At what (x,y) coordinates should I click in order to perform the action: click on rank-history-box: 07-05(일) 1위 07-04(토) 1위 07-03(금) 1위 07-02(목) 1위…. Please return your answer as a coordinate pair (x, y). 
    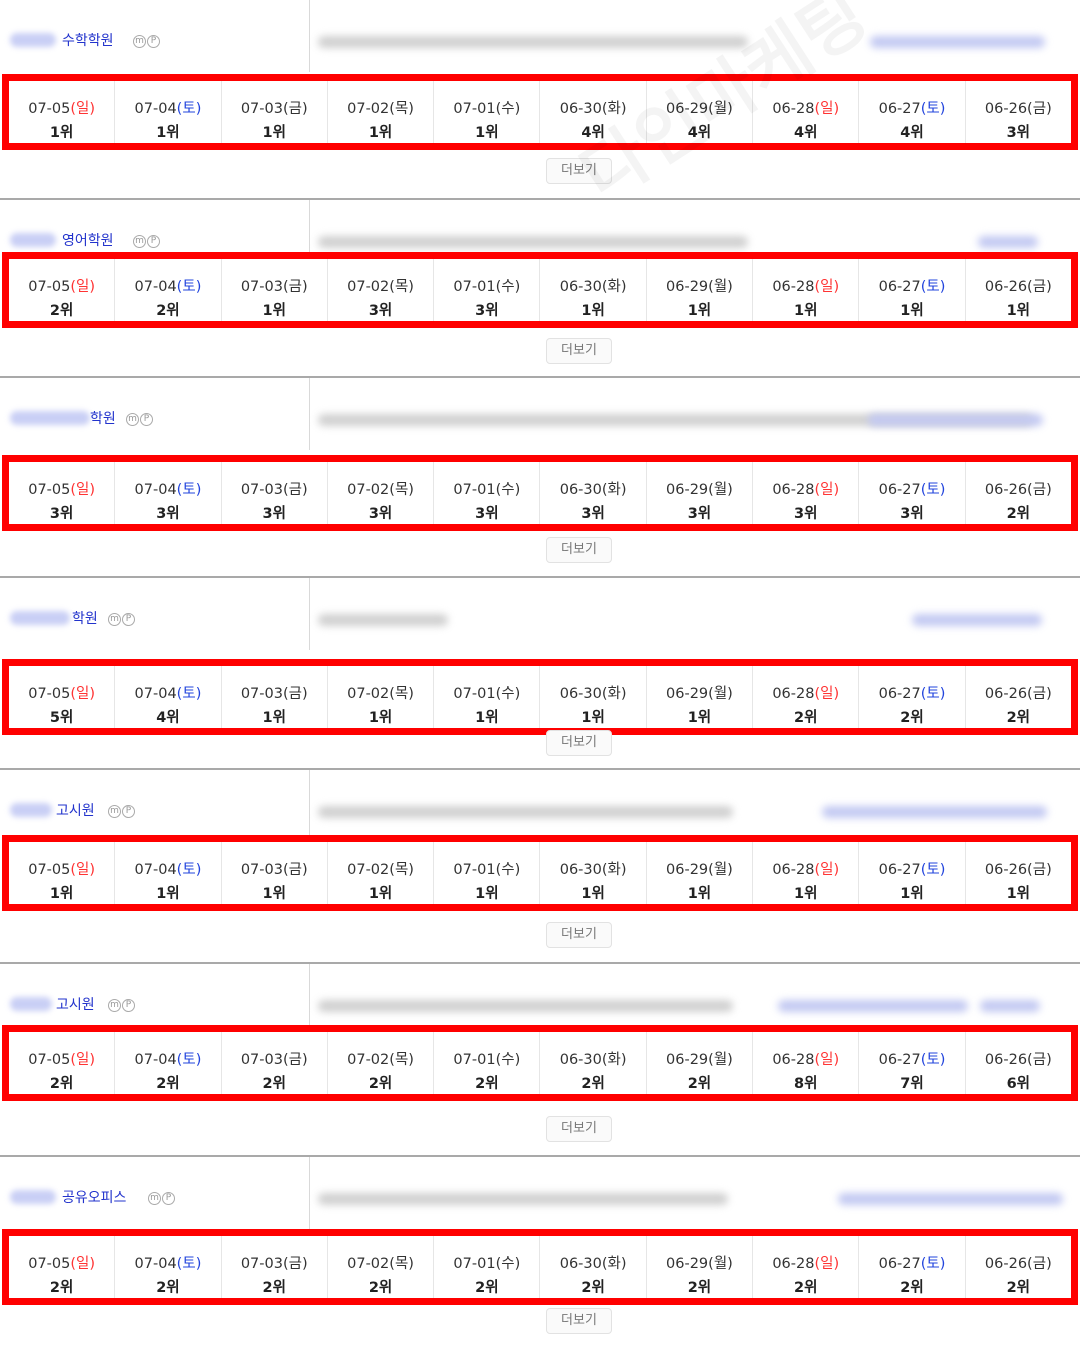
    Looking at the image, I should click on (540, 112).